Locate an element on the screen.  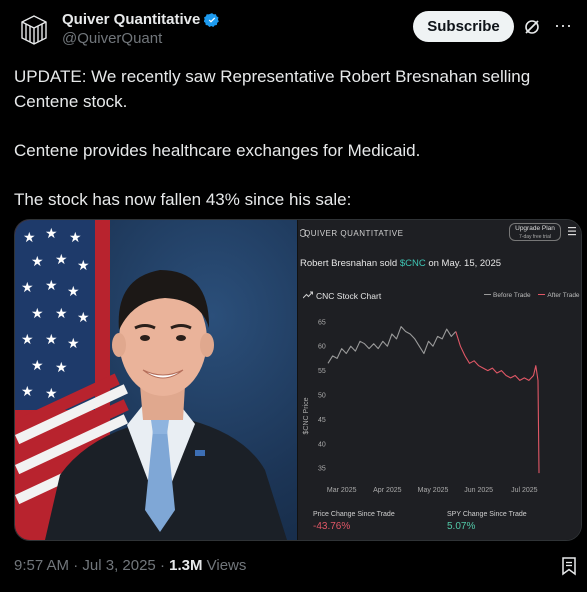
subscribe-button: Subscribe is located at coordinates (463, 26).